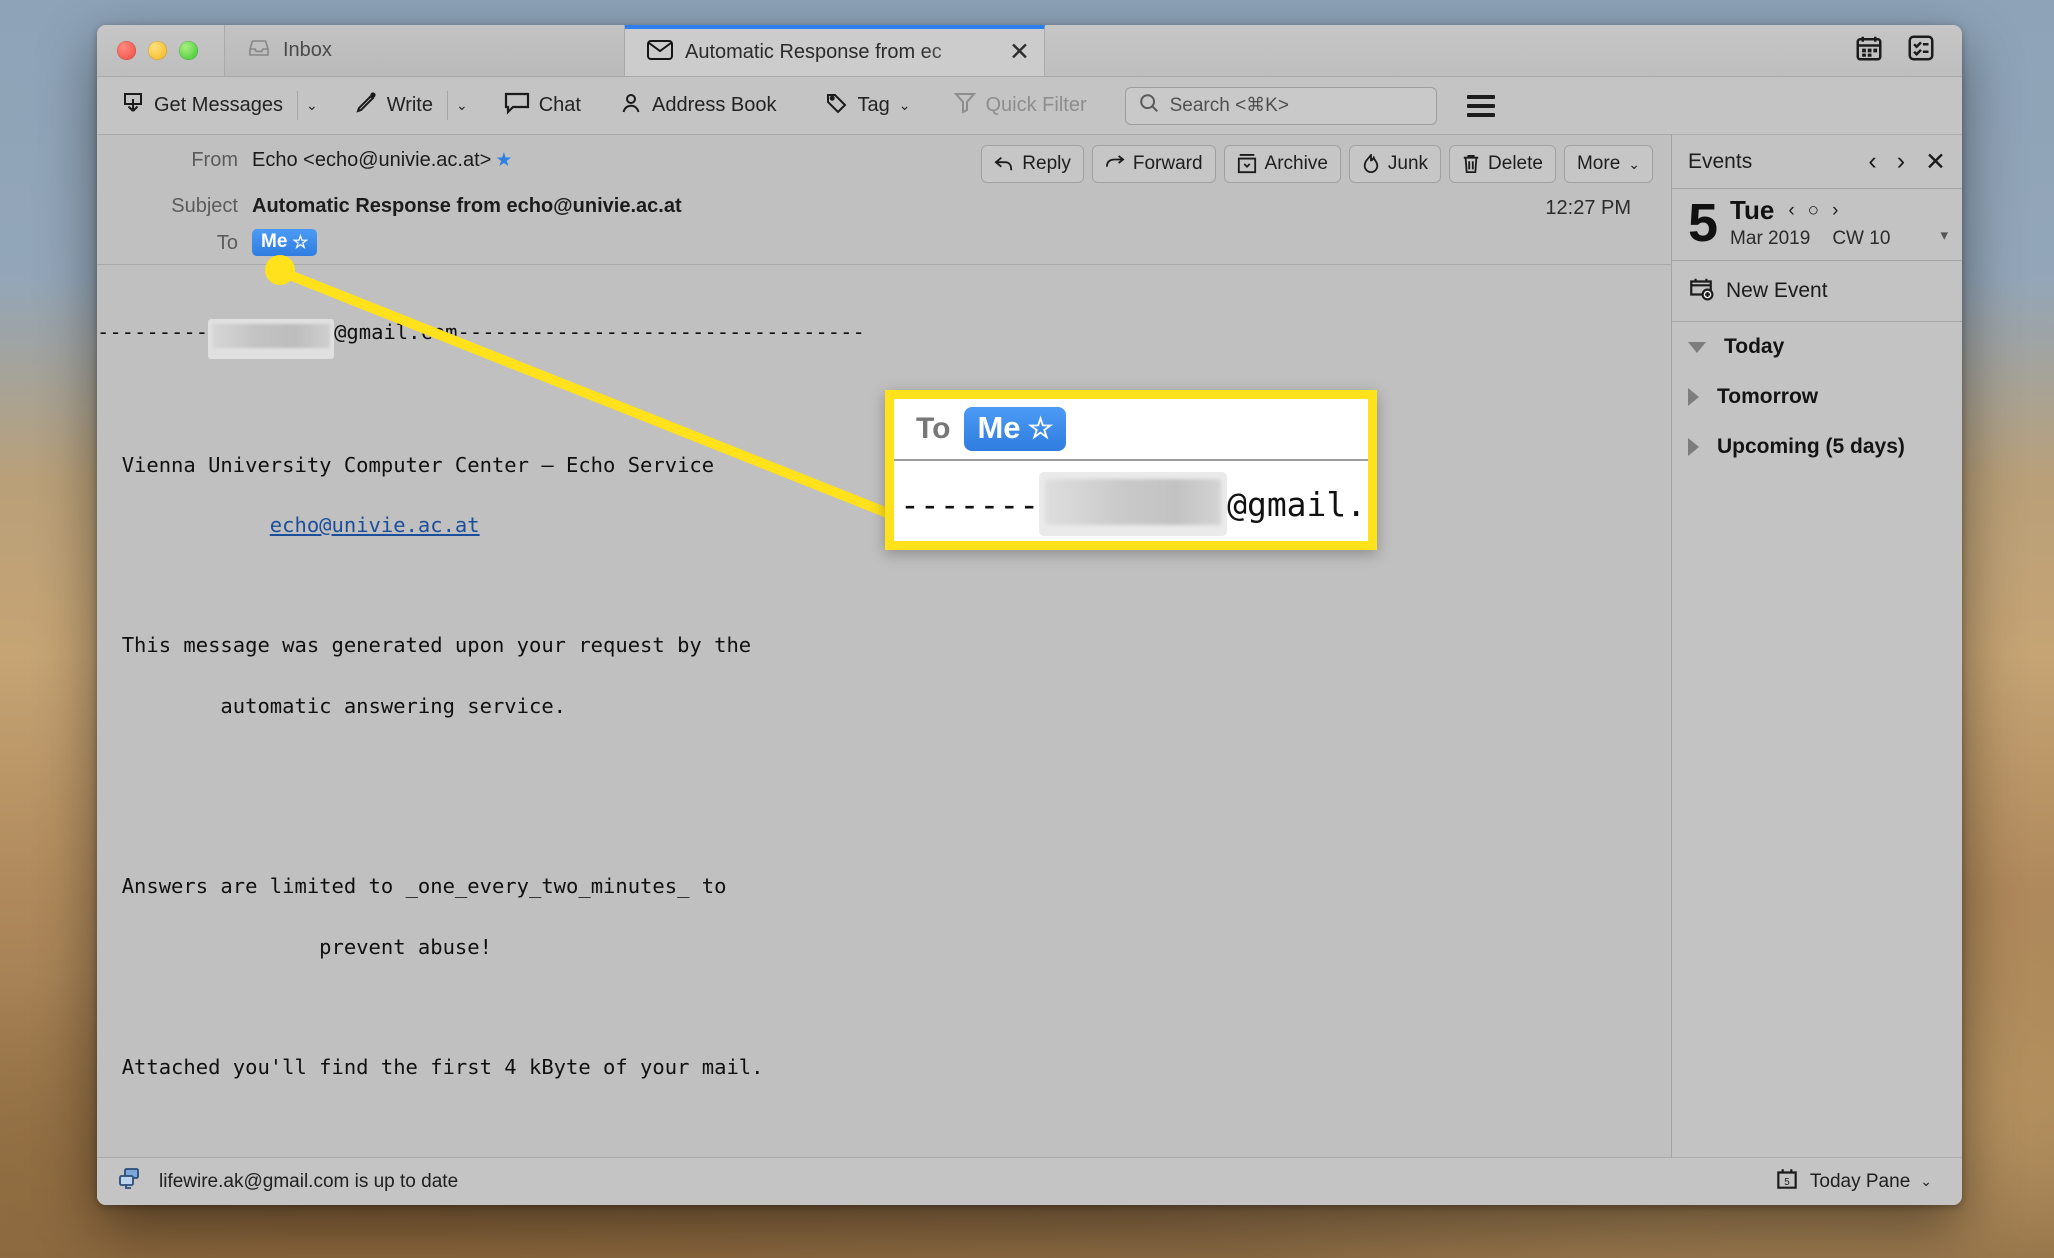  I want to click on callout-recipient-pill-me: Me ☆, so click(1015, 429).